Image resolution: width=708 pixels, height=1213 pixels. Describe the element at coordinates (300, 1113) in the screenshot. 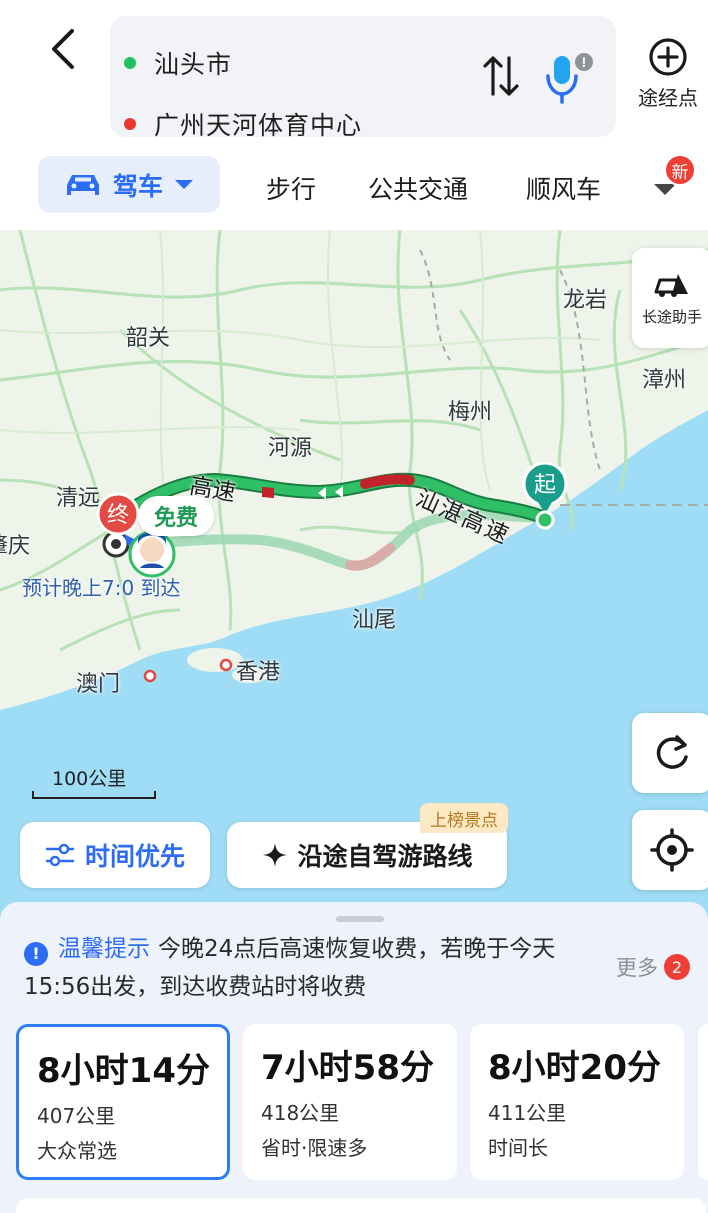

I see `route-distance: 418公里` at that location.